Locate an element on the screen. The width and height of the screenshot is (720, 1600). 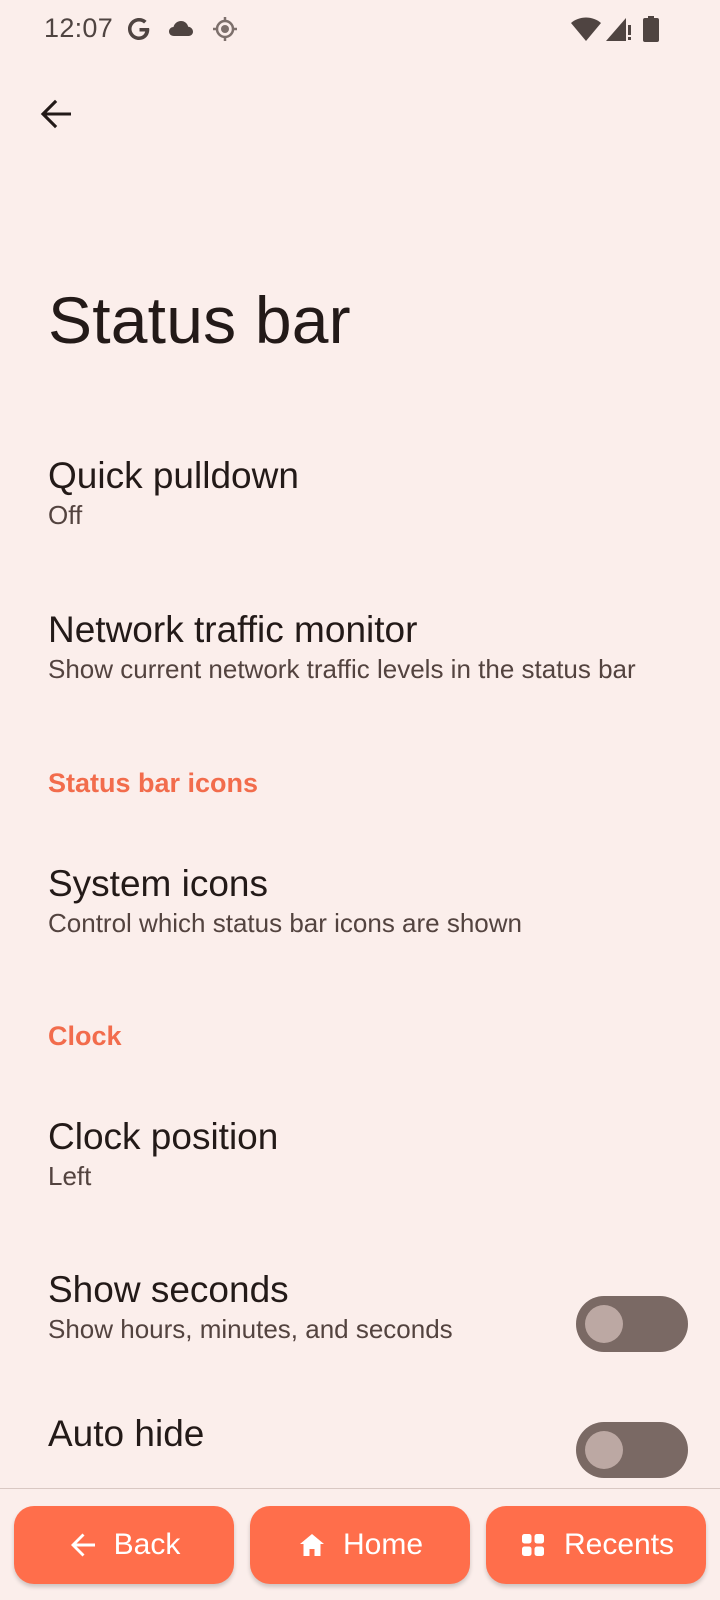
bottom-navigation-bar: Back Home Recents is located at coordinates (360, 1544).